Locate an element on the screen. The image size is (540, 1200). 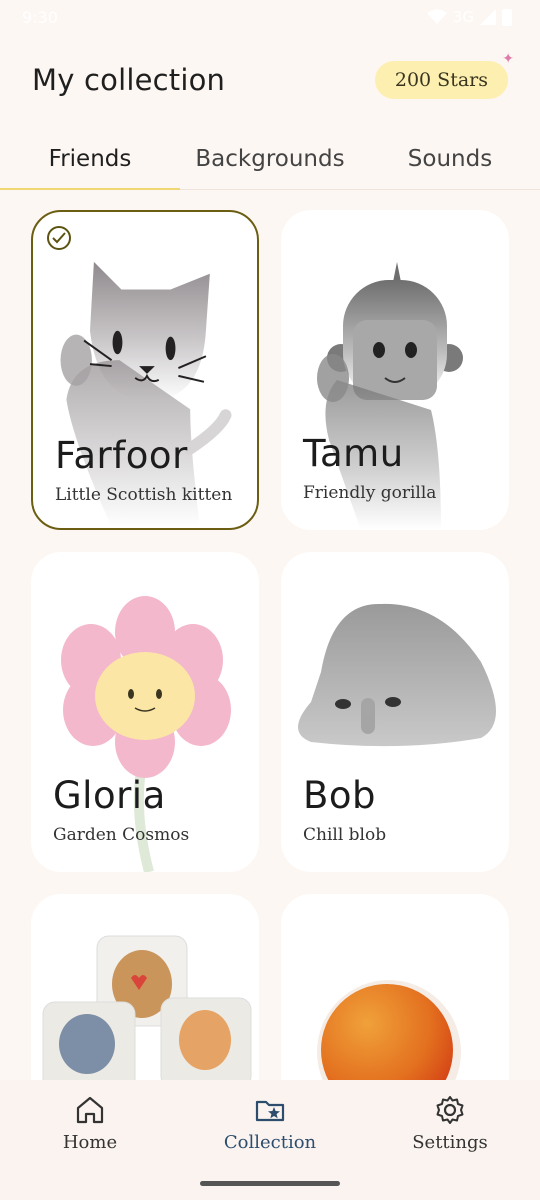
nav-home: Home is located at coordinates (90, 1140).